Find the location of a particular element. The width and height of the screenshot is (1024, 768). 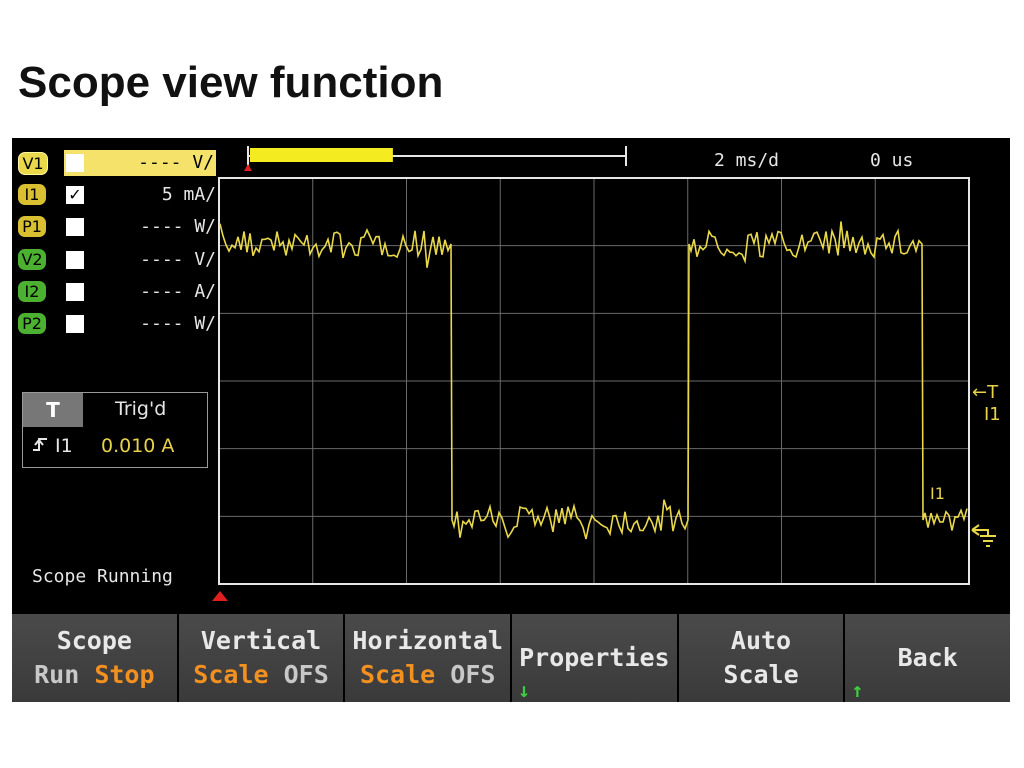

trigger-tab: T is located at coordinates (53, 410).